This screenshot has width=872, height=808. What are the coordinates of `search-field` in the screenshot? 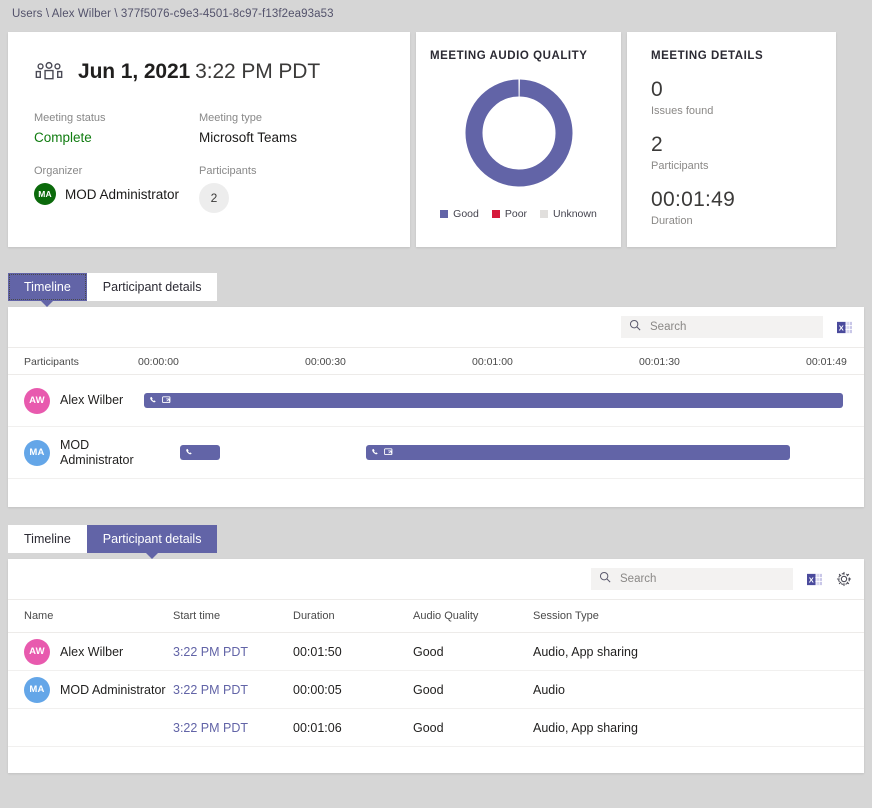 It's located at (731, 327).